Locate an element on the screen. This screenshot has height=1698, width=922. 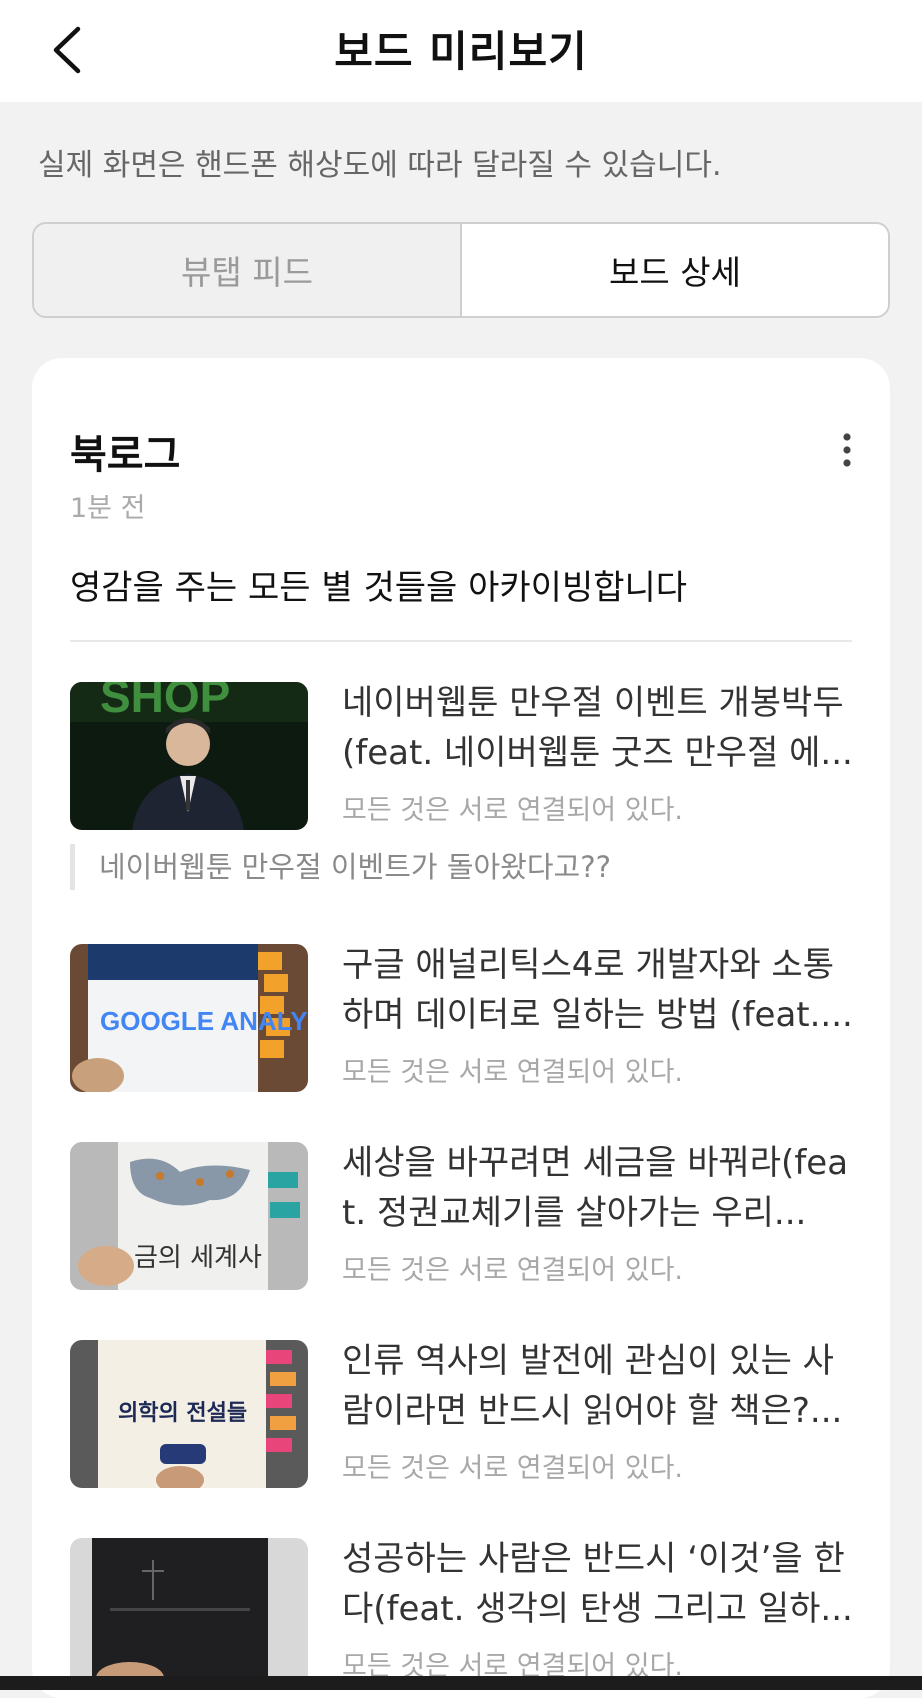
post-thumbnail: 의학의 전설들 is located at coordinates (189, 1414).